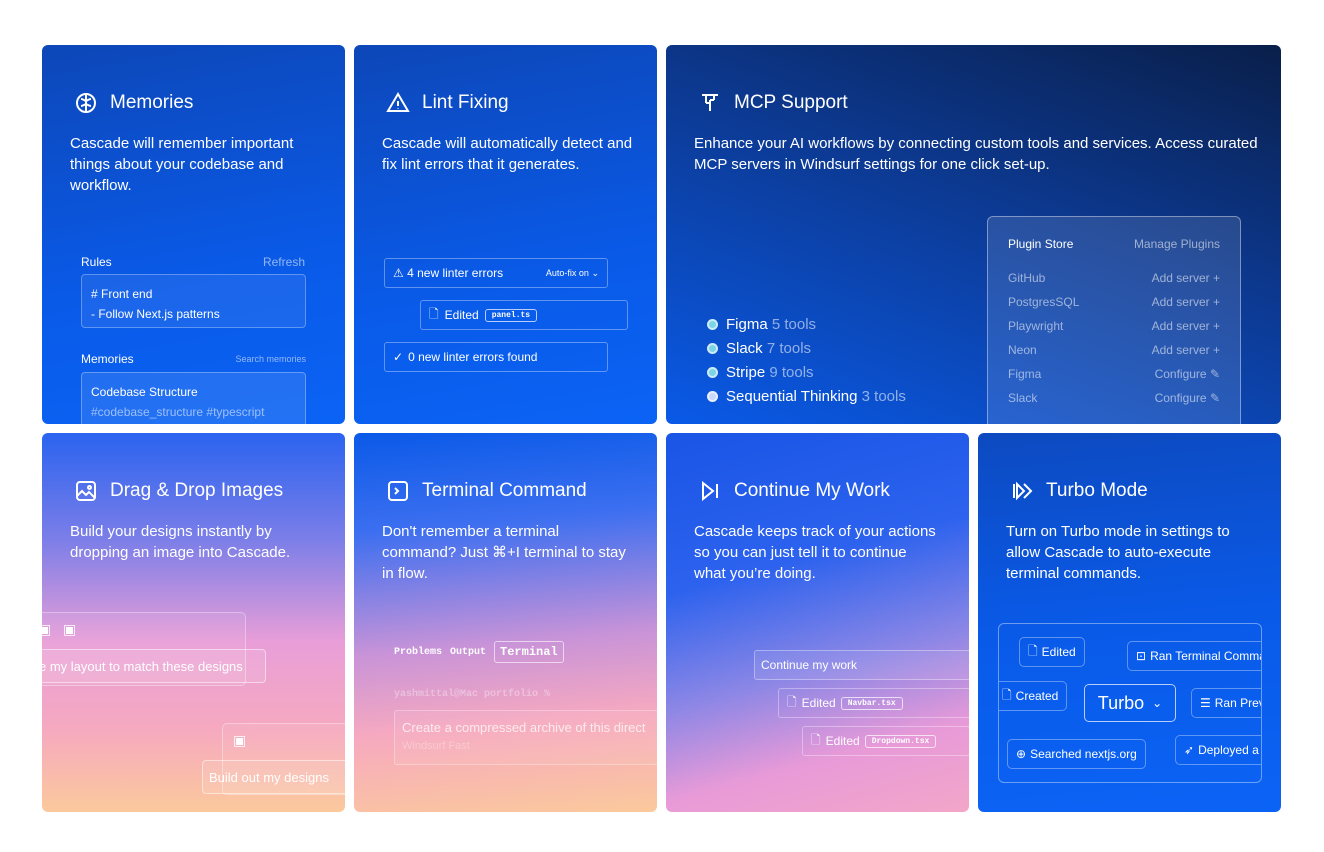  What do you see at coordinates (473, 357) in the screenshot?
I see `found-label: 0 new linter errors found` at bounding box center [473, 357].